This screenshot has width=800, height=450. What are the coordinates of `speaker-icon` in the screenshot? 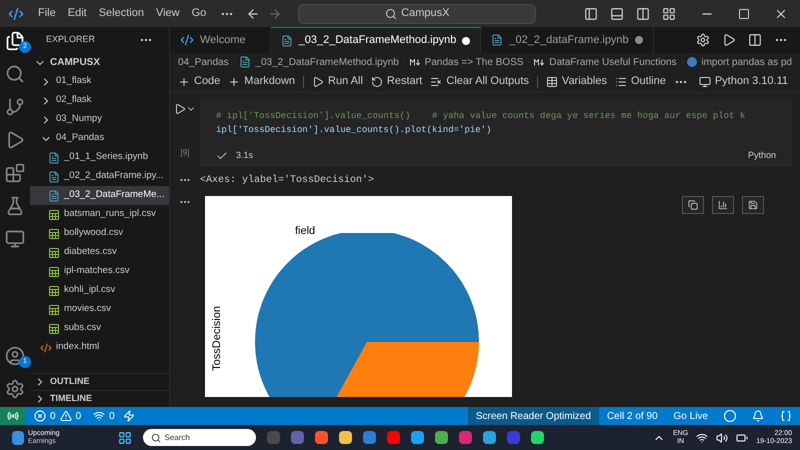 It's located at (722, 438).